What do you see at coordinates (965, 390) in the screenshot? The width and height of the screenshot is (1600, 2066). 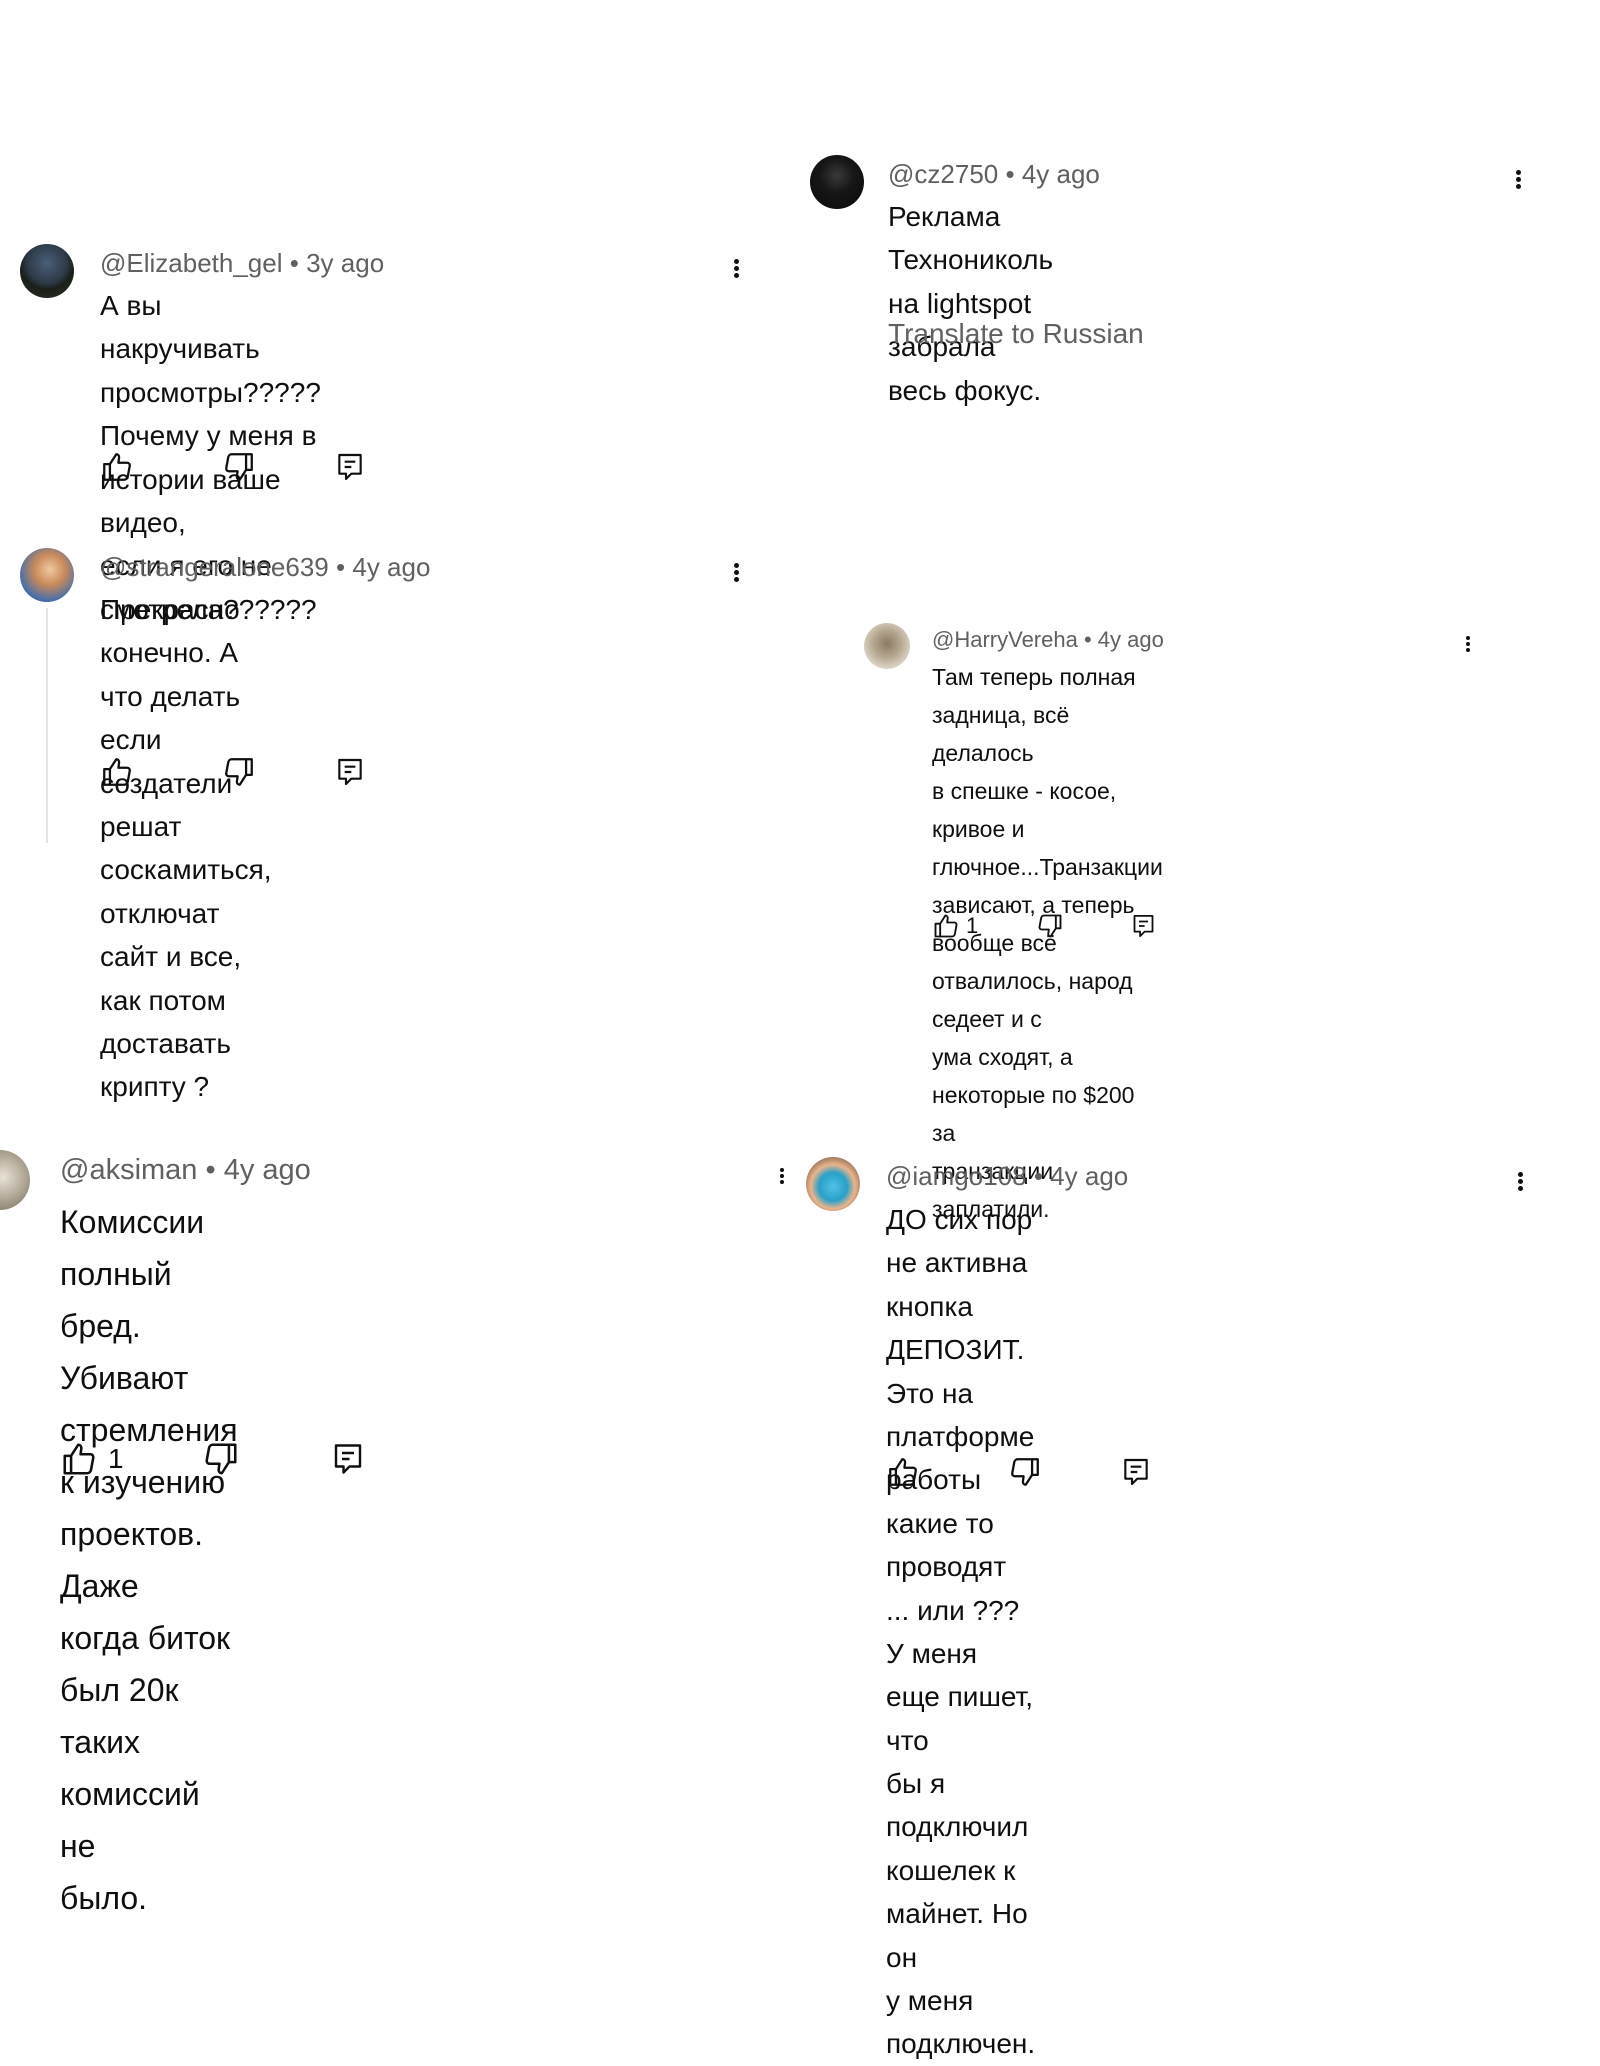 I see `comment-text-line: весь фокус.` at bounding box center [965, 390].